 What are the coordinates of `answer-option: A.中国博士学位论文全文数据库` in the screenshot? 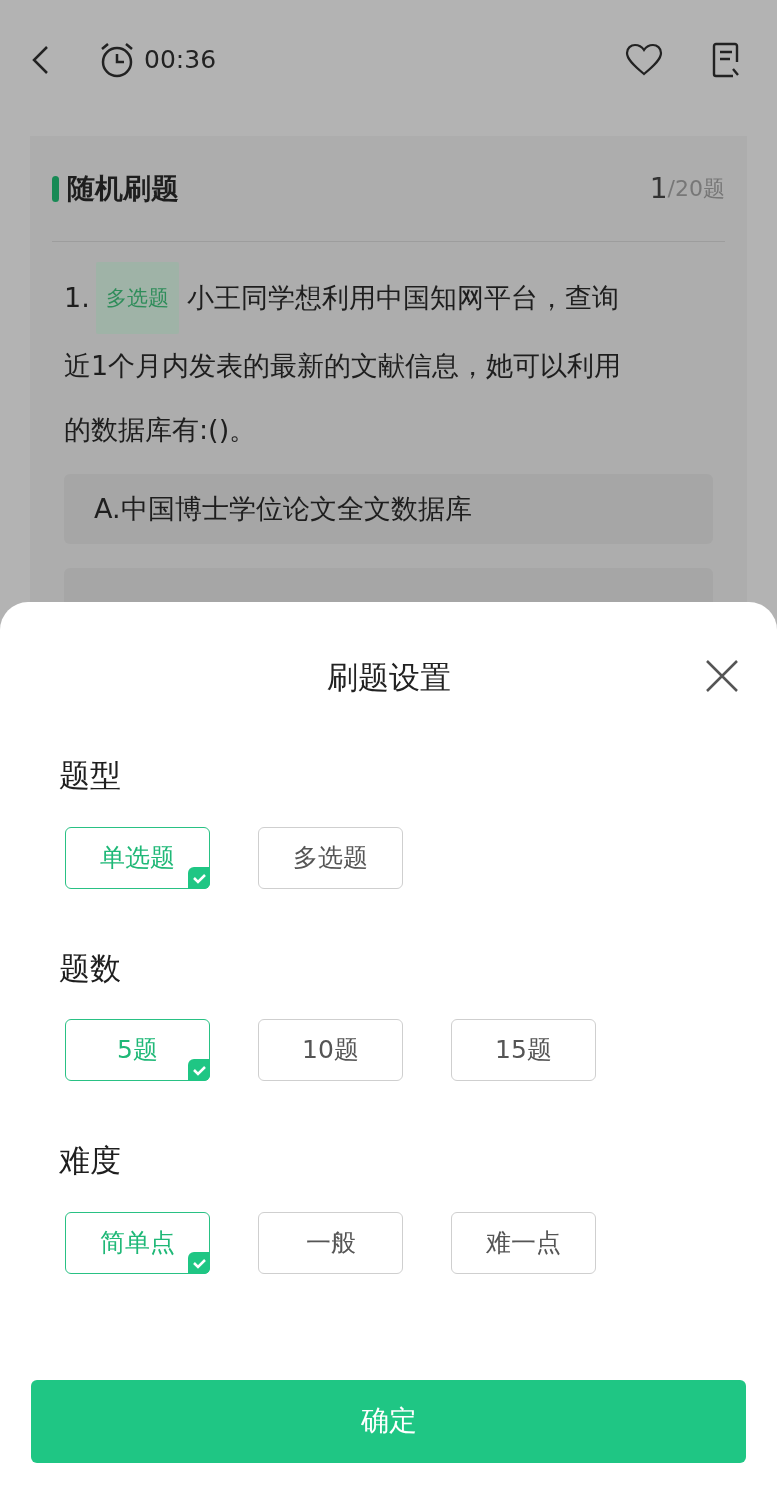 It's located at (388, 509).